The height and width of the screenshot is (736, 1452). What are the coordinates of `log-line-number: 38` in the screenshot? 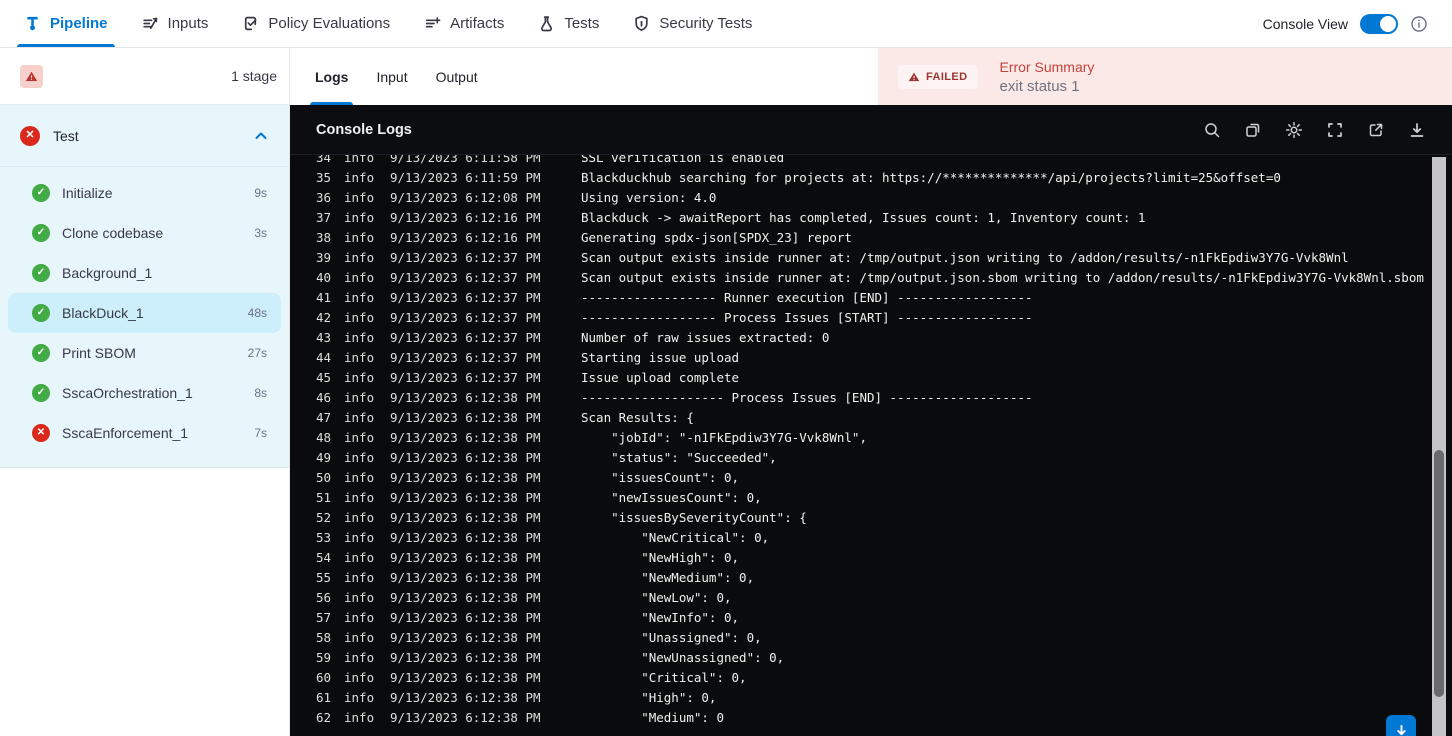 It's located at (323, 237).